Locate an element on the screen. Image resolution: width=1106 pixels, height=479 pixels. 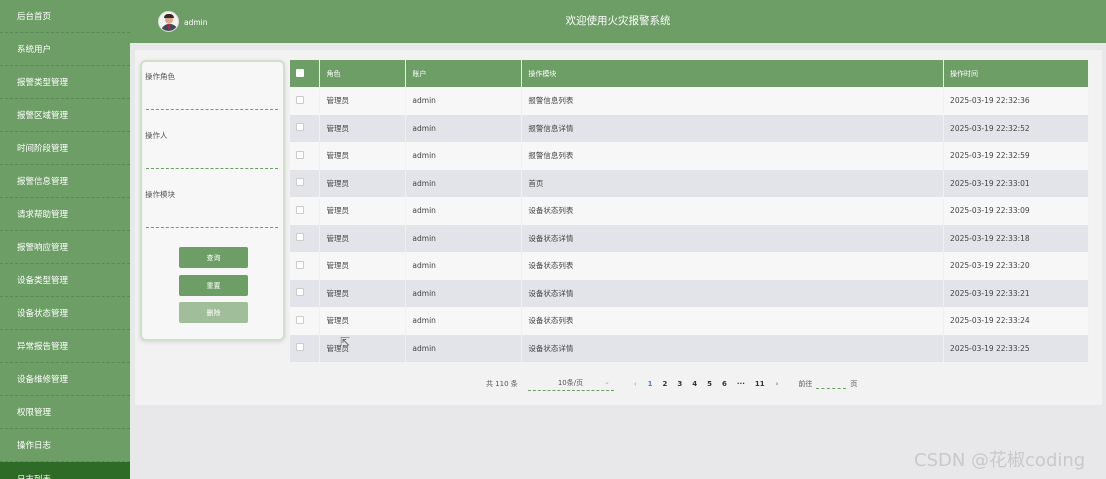
query-button: 查询 is located at coordinates (213, 257).